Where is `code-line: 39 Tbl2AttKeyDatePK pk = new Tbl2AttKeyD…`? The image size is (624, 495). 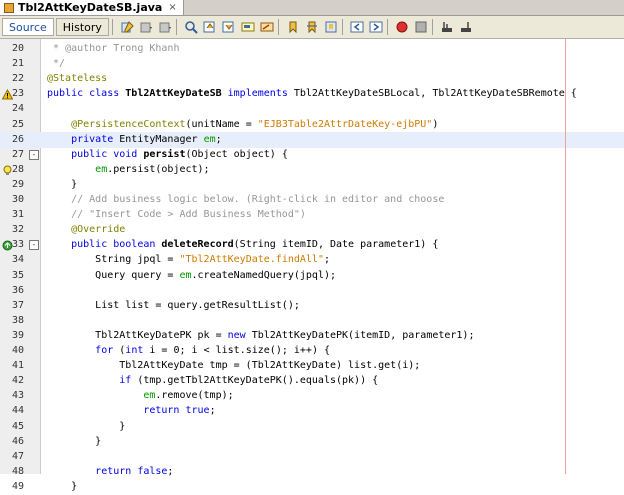
code-line: 39 Tbl2AttKeyDatePK pk = new Tbl2AttKeyD… is located at coordinates (312, 336).